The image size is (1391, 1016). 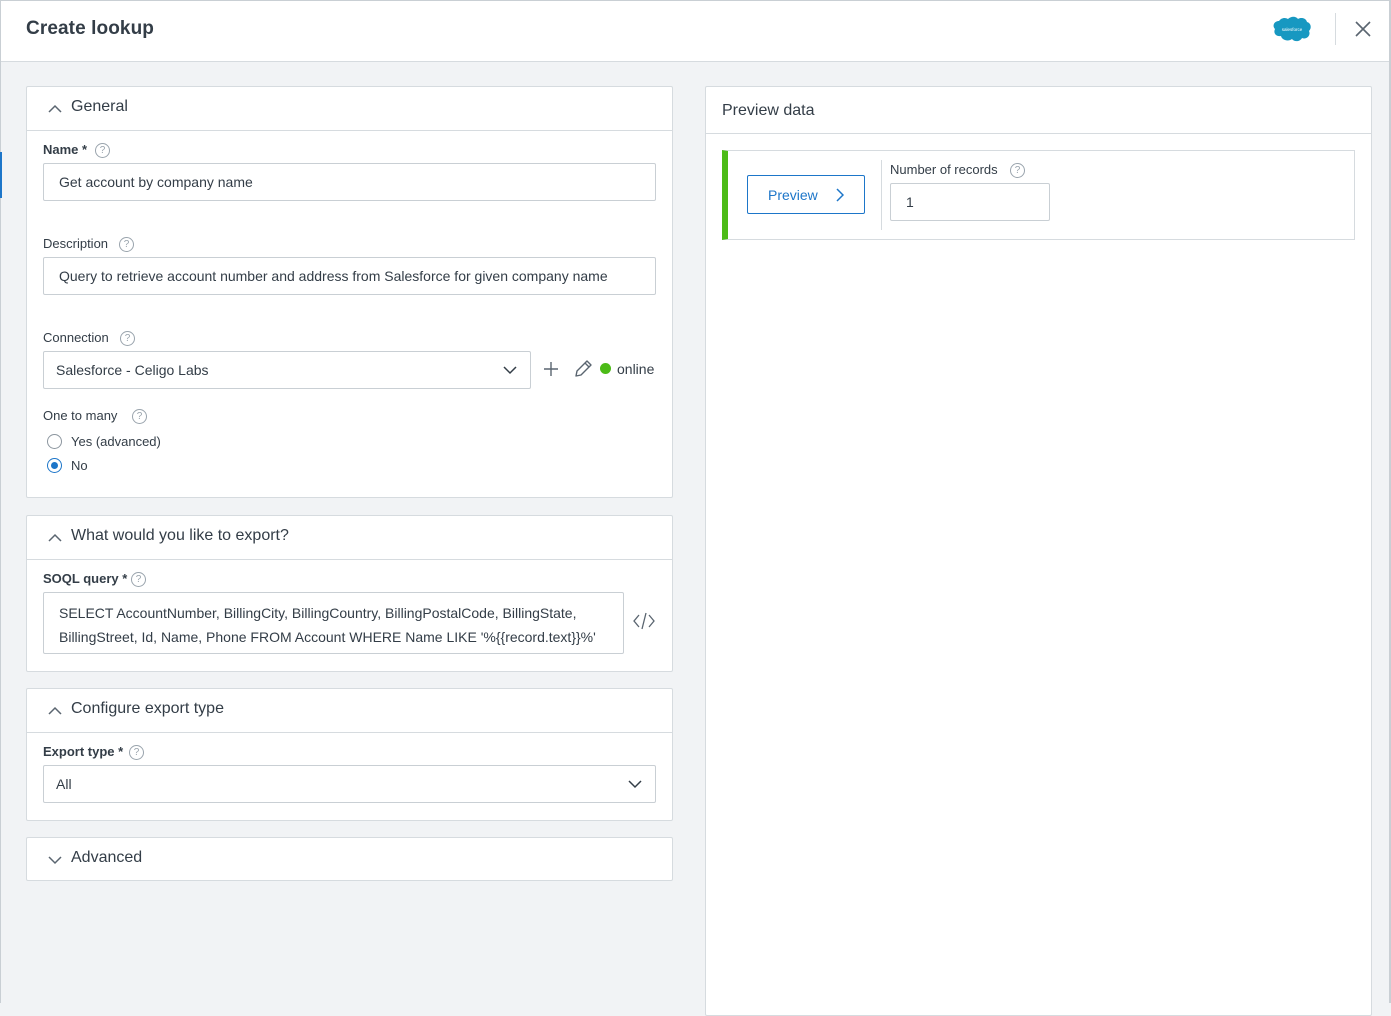 I want to click on one-to-many-help-icon: ?, so click(x=139, y=416).